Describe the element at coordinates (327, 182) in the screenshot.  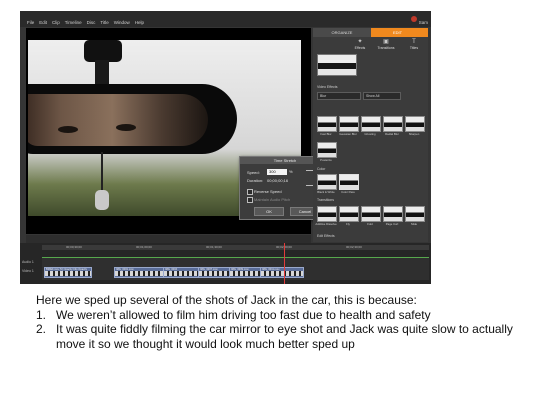
I see `effect-black-white` at that location.